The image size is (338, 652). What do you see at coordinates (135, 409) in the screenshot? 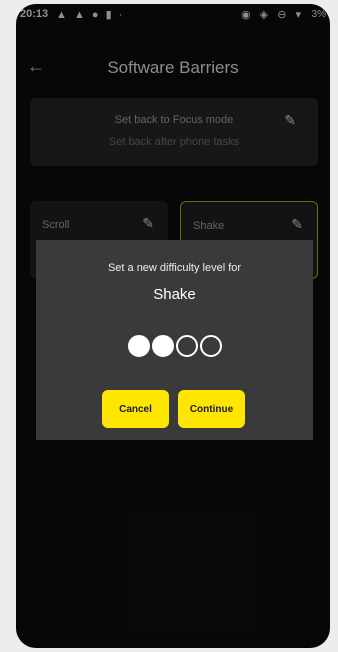
I see `cancel-button: Cancel` at bounding box center [135, 409].